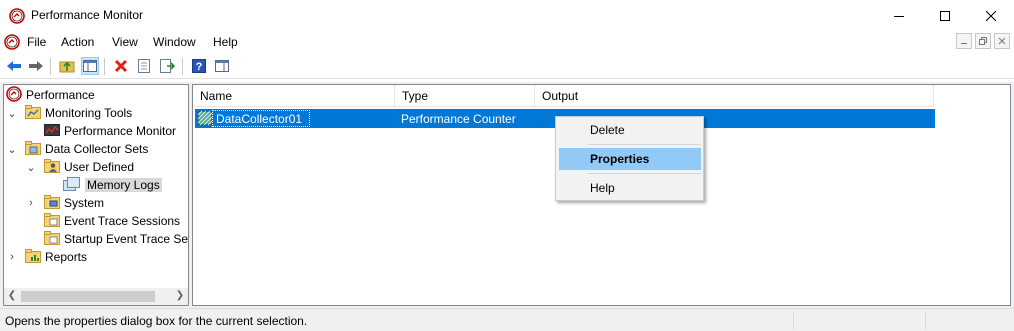 Image resolution: width=1014 pixels, height=331 pixels. I want to click on show-hide-action-pane-icon, so click(222, 66).